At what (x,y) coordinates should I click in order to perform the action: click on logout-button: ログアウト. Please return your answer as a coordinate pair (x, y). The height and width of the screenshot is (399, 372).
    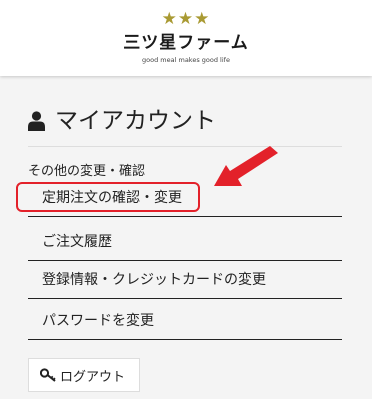
    Looking at the image, I should click on (84, 375).